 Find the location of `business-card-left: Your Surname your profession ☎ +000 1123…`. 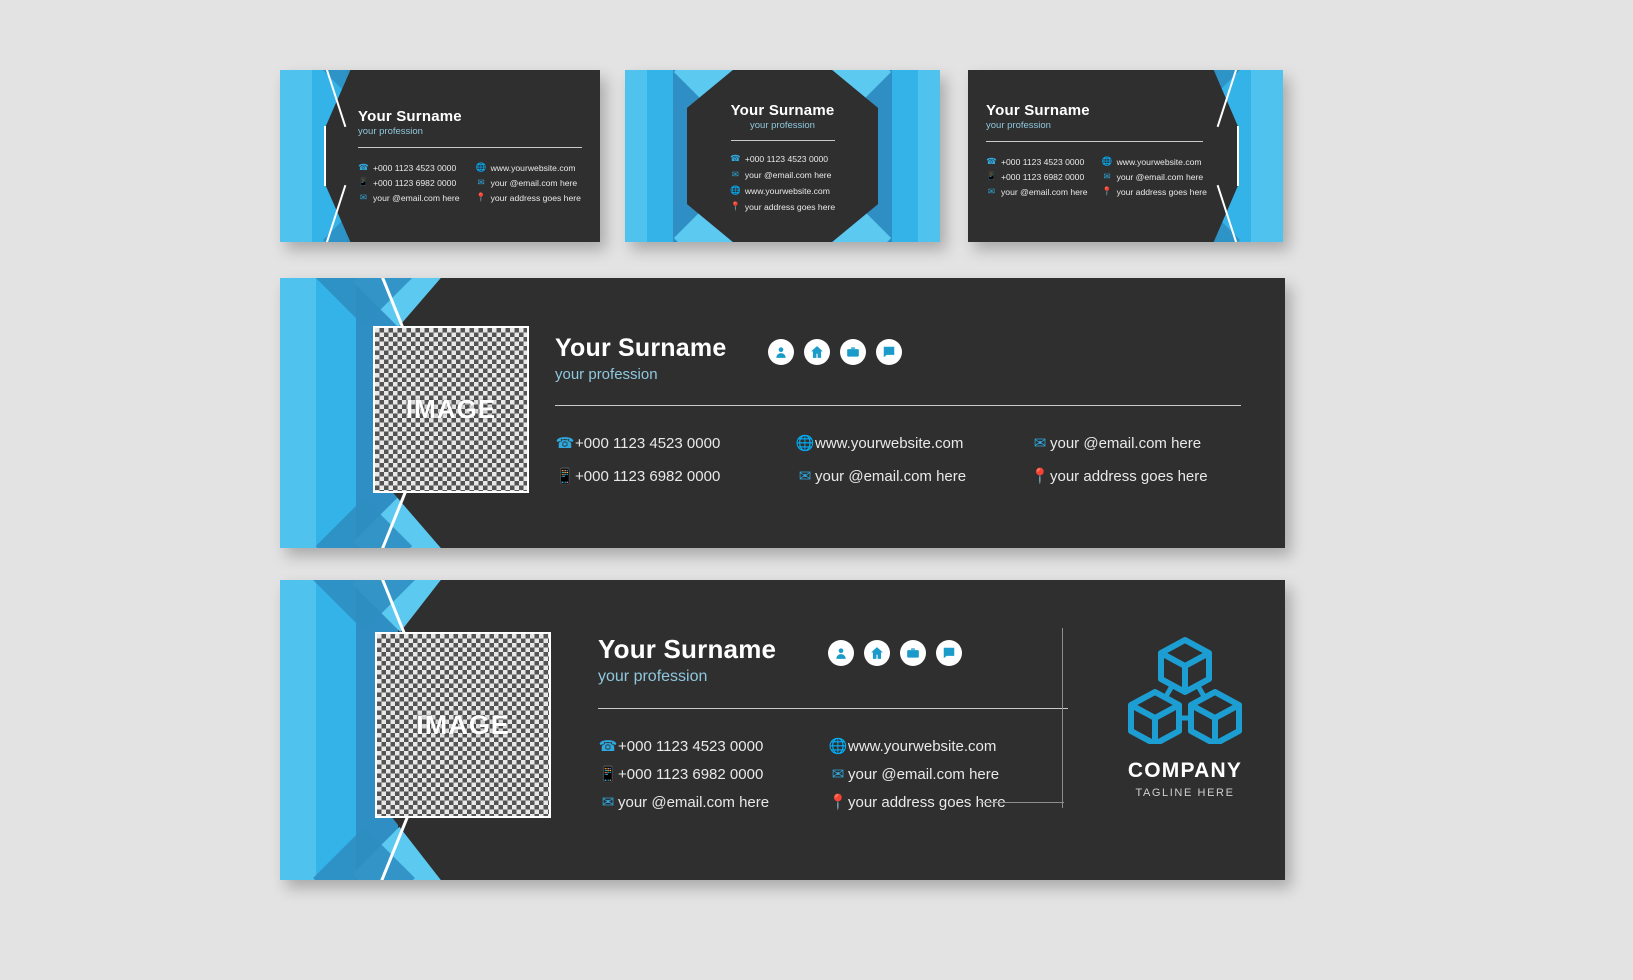

business-card-left: Your Surname your profession ☎ +000 1123… is located at coordinates (440, 156).